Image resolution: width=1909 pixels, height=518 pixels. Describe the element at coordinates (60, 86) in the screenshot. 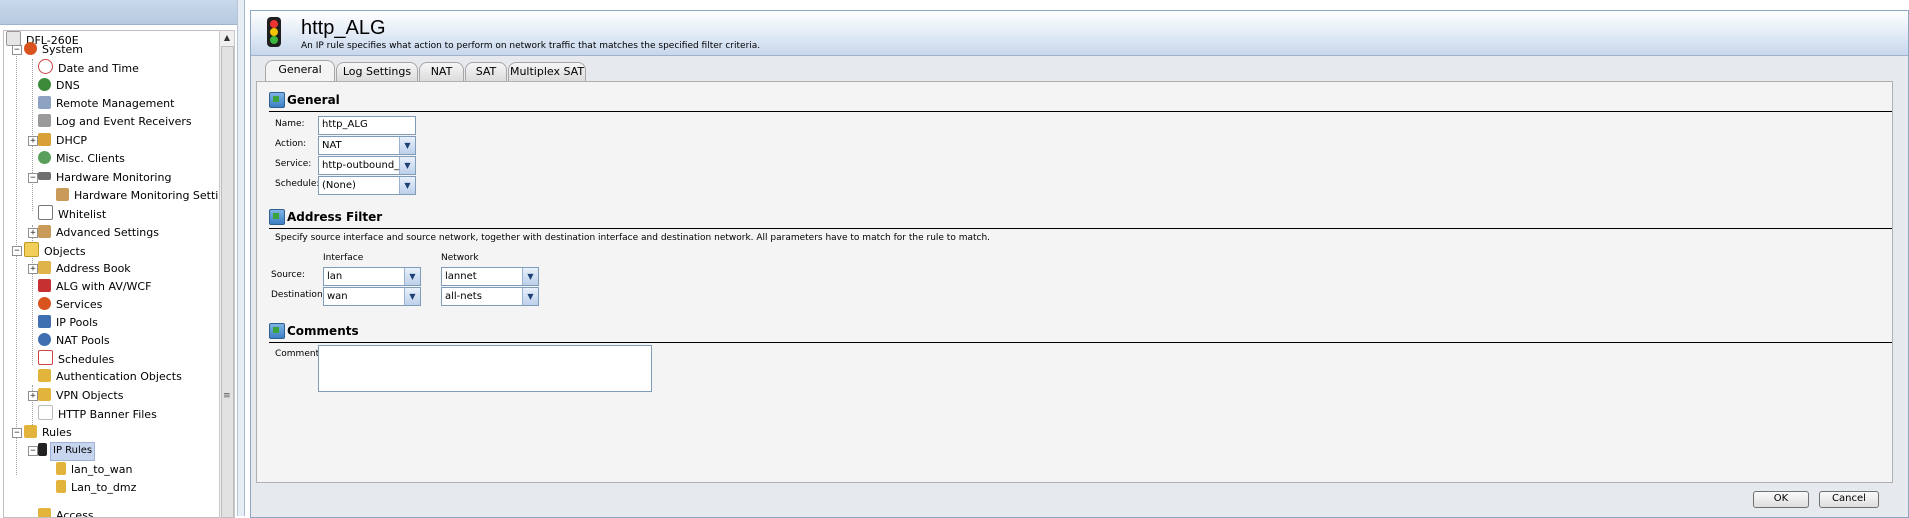

I see `tree-item-dns: DNS` at that location.